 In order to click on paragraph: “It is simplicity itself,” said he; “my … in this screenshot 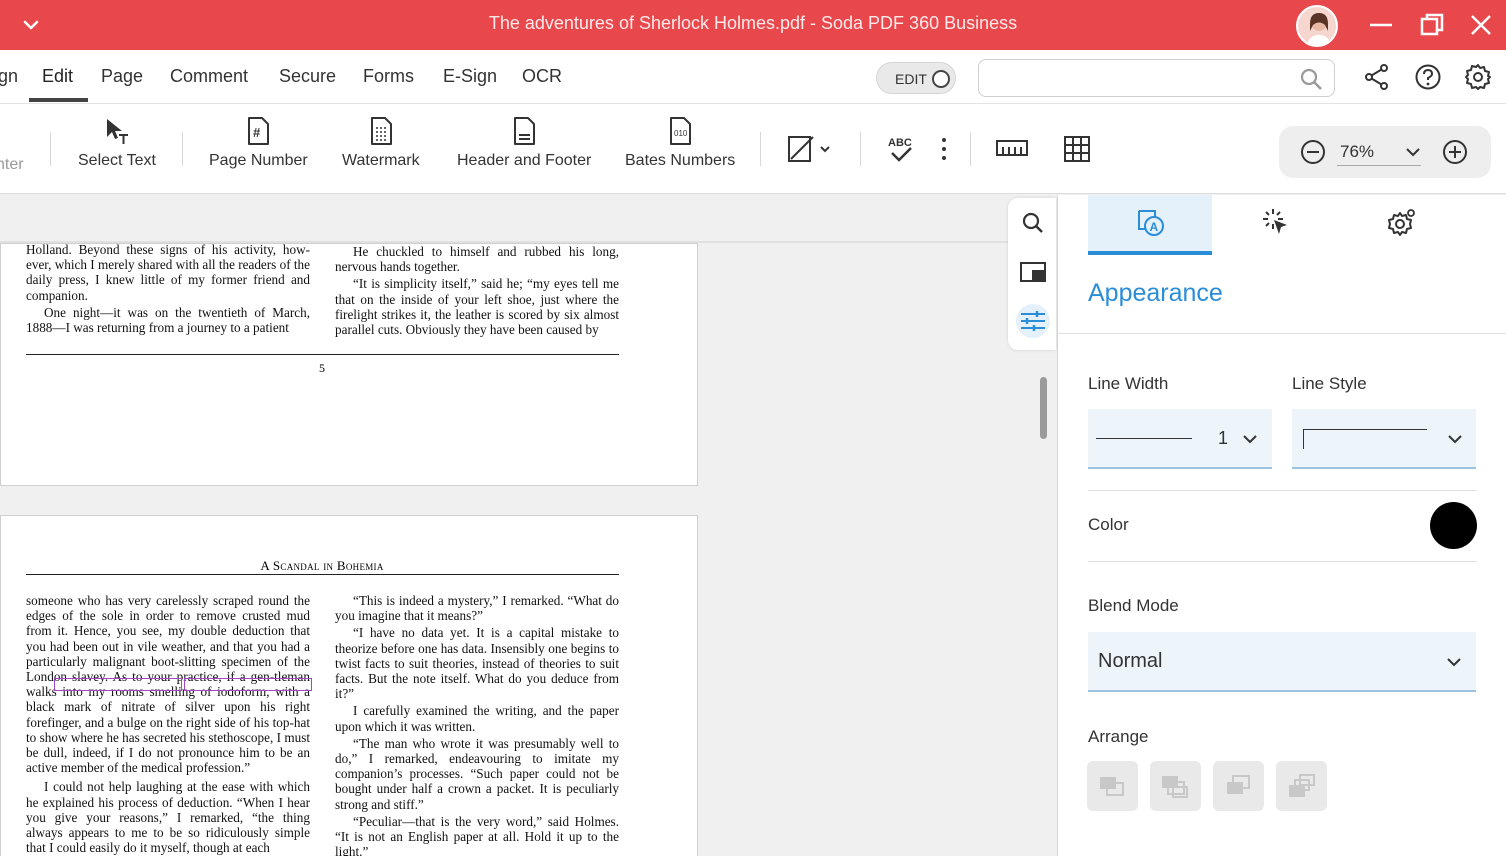, I will do `click(477, 307)`.